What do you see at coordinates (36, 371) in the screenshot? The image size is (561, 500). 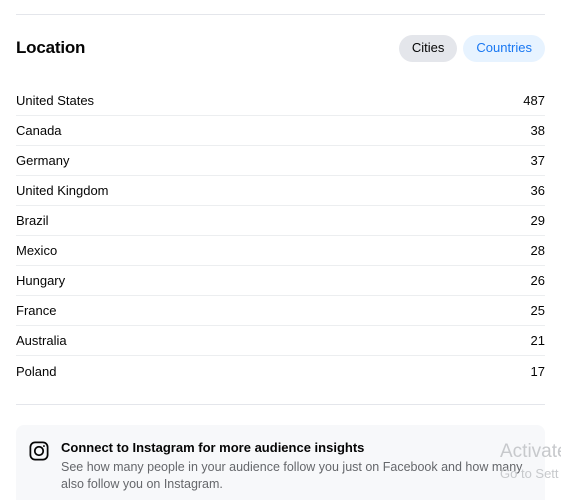 I see `location-name: Poland` at bounding box center [36, 371].